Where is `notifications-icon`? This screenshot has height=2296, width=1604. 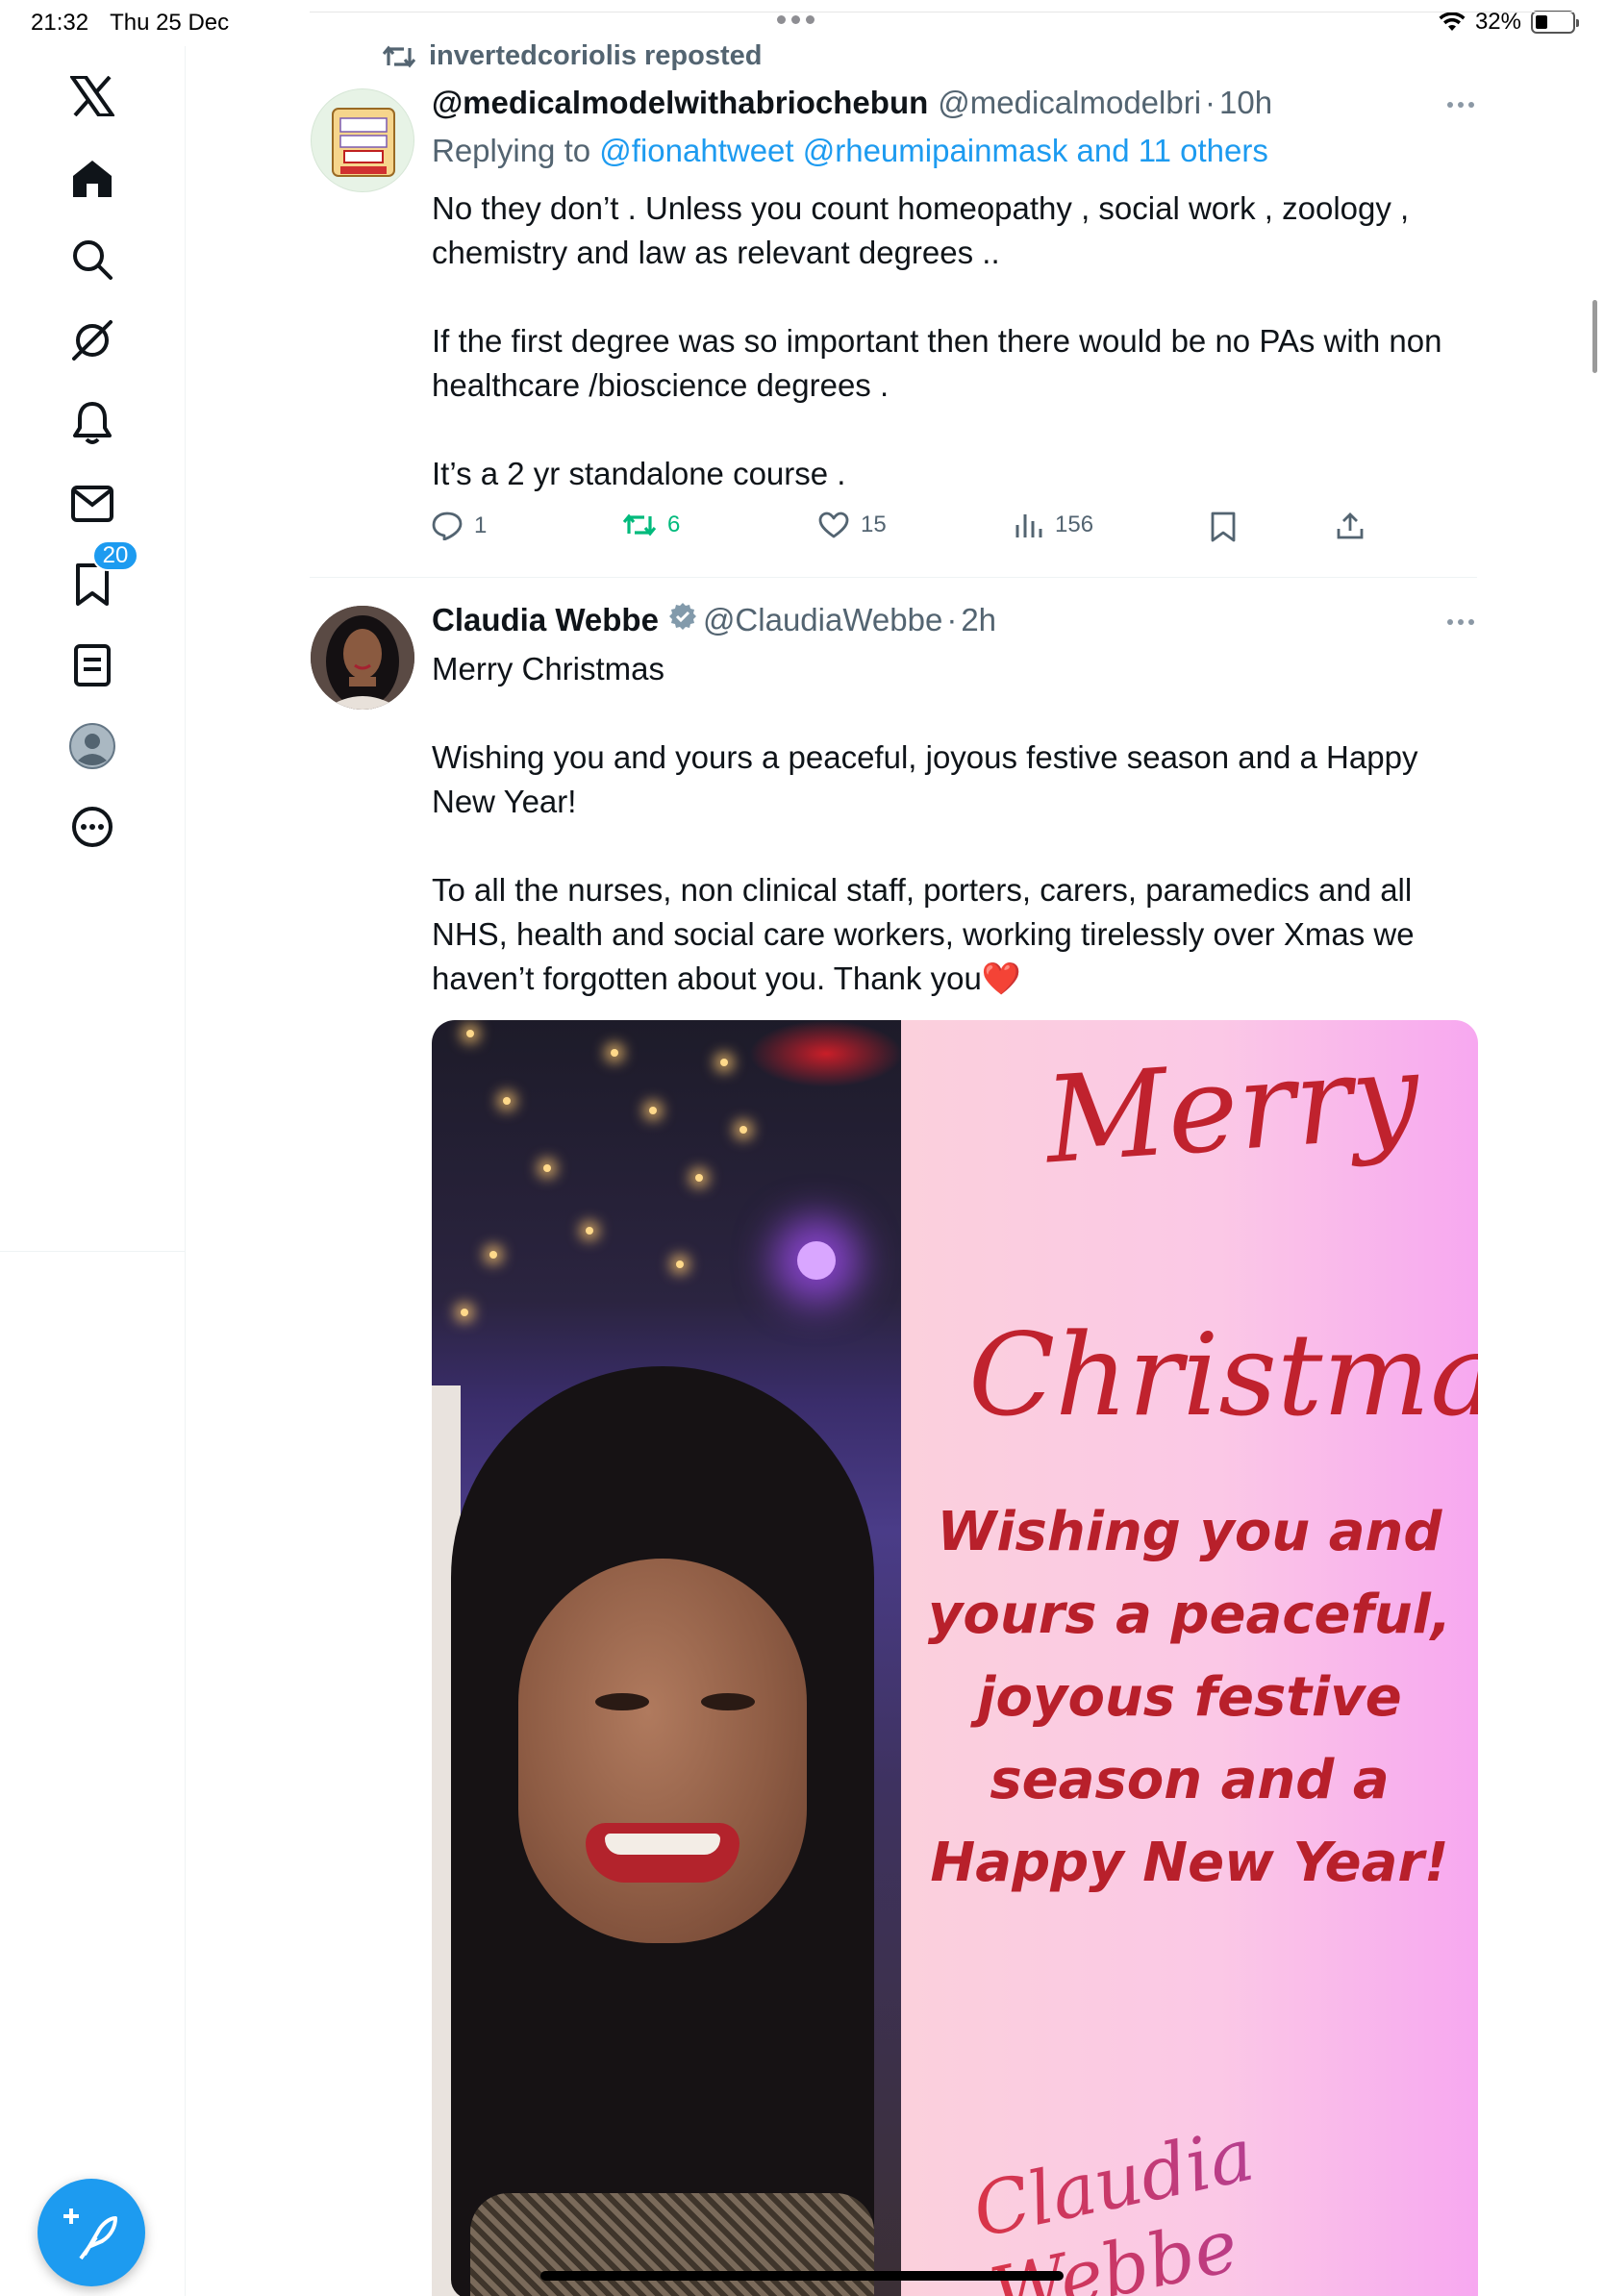 notifications-icon is located at coordinates (92, 423).